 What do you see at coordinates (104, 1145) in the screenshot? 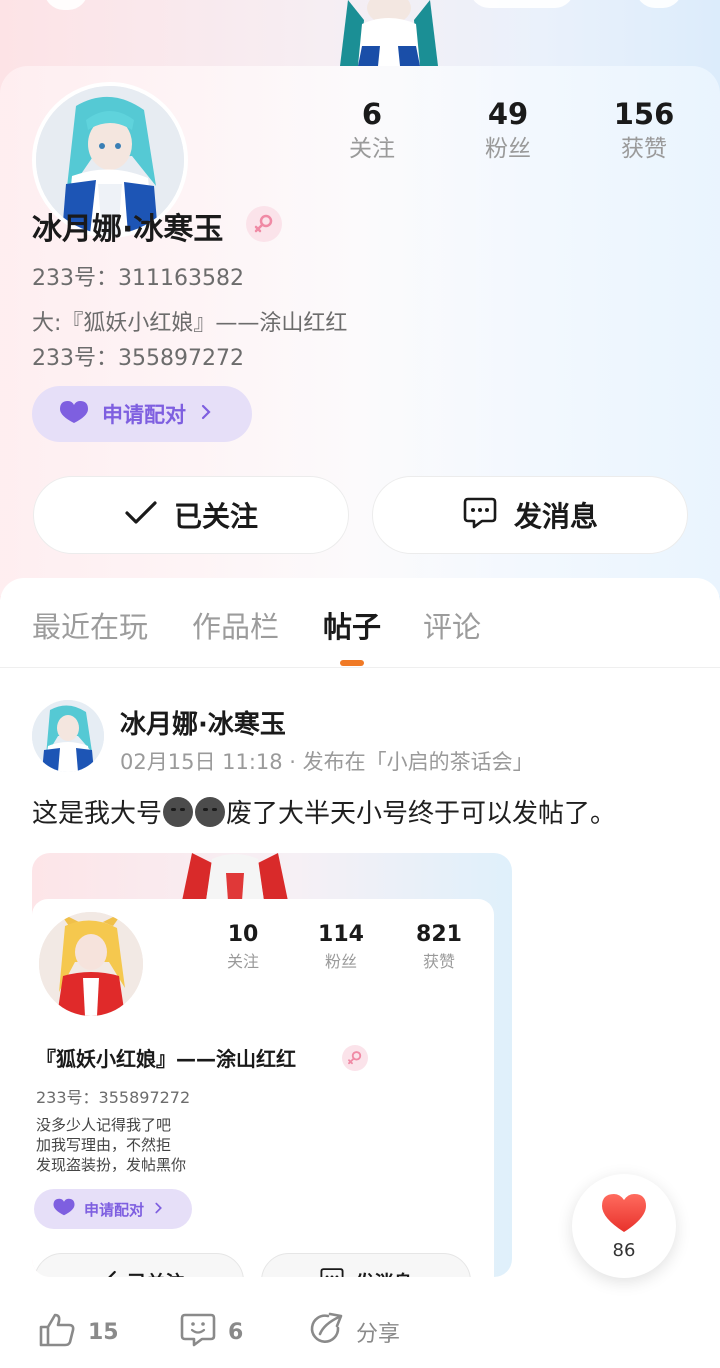
I see `embedded-bio-line: 加我写理由，不然拒` at bounding box center [104, 1145].